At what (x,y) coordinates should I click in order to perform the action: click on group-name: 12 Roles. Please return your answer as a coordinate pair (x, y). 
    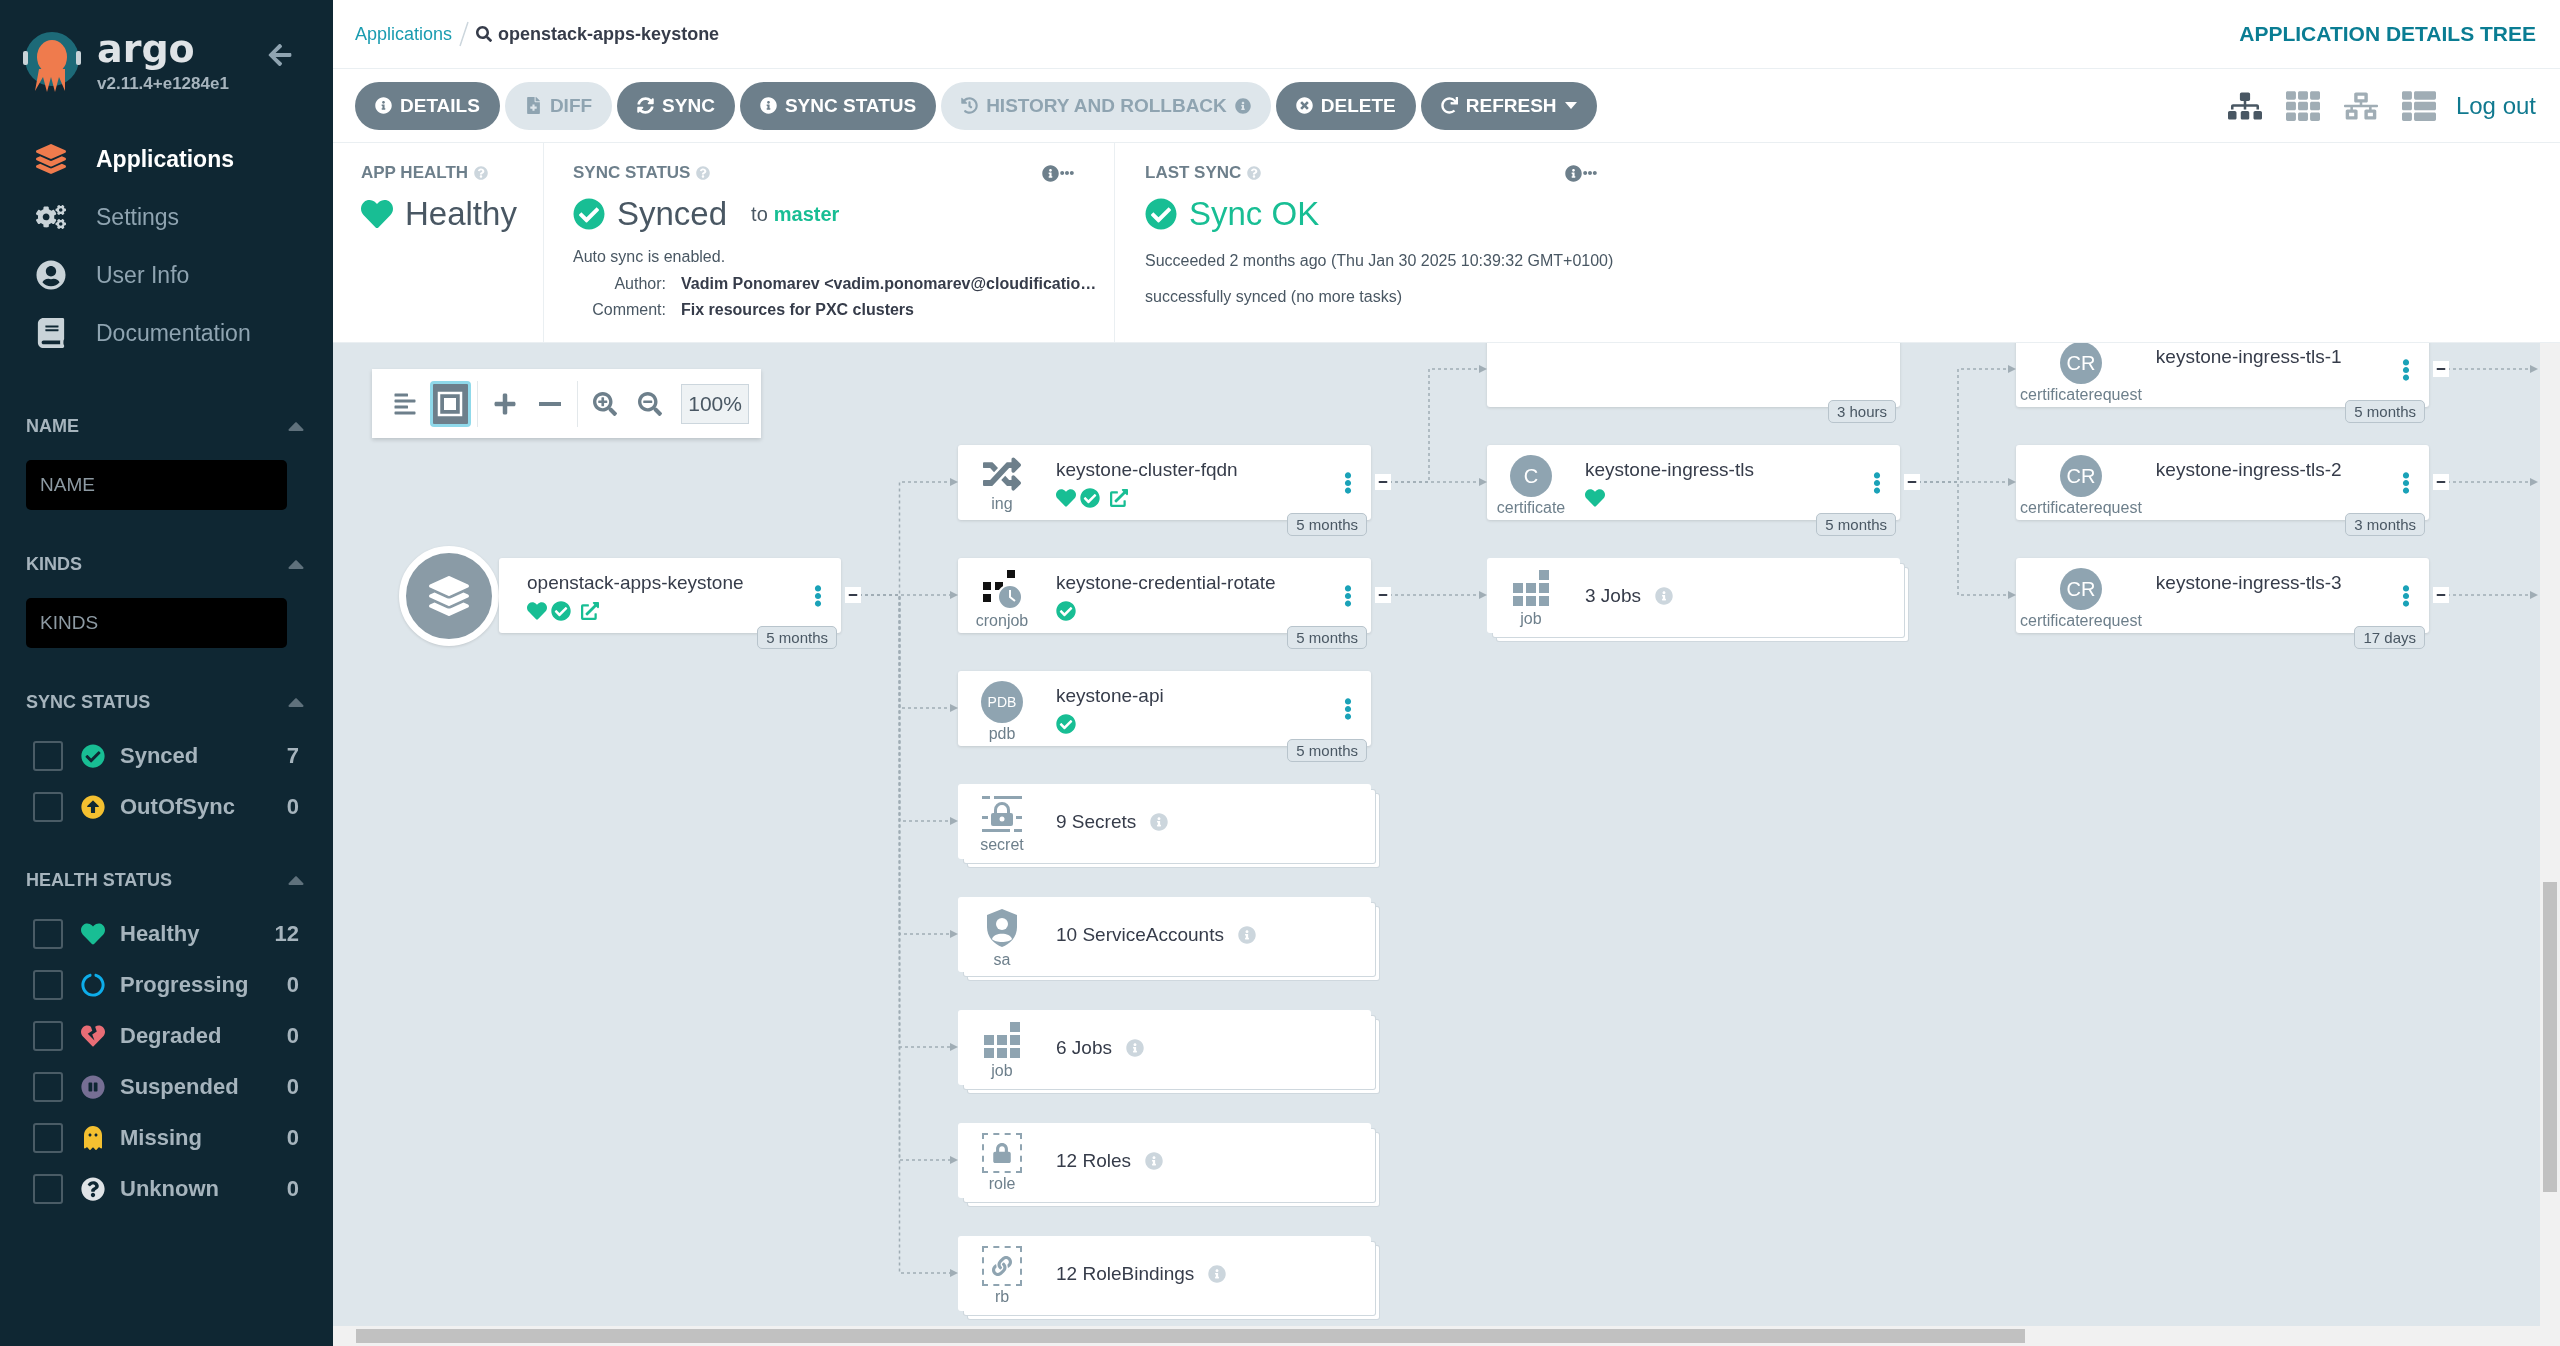
    Looking at the image, I should click on (1093, 1160).